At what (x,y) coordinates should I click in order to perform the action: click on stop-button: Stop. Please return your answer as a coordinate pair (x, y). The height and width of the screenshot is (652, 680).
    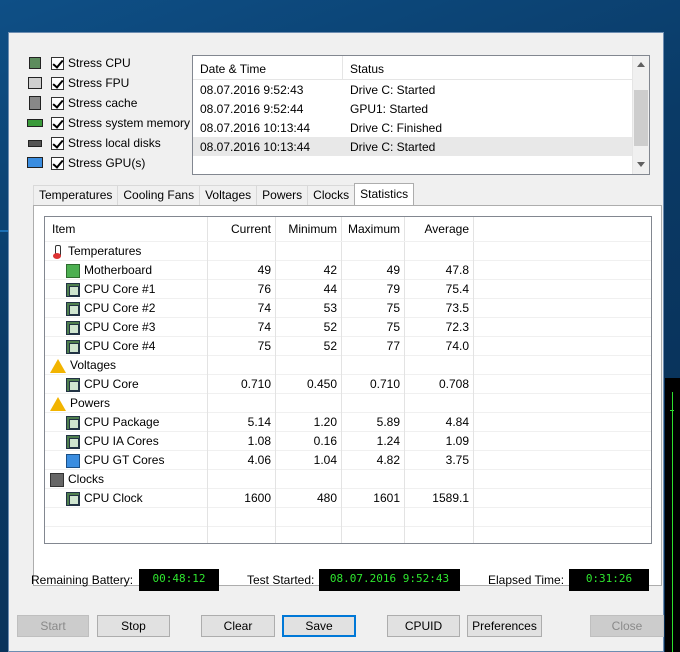
    Looking at the image, I should click on (133, 626).